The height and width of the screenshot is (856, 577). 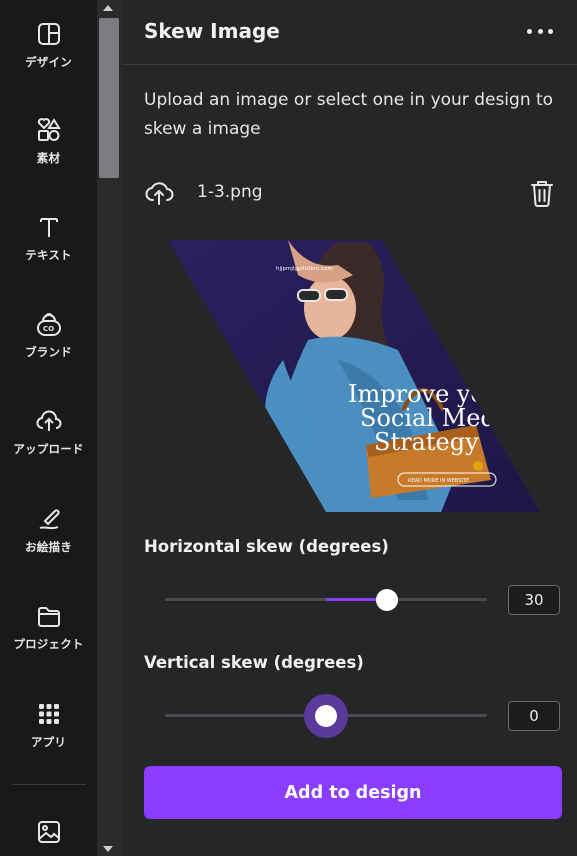 I want to click on rail-label-text: テキスト, so click(x=48, y=255).